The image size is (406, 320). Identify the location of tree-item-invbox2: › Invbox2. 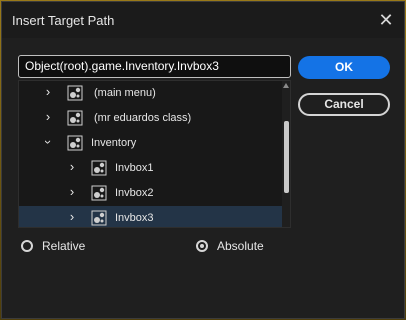
(151, 193).